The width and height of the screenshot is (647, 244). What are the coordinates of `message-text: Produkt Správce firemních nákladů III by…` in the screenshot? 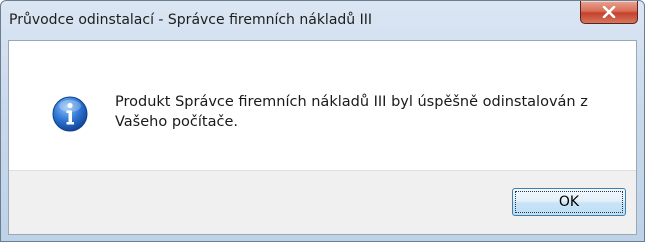 It's located at (351, 112).